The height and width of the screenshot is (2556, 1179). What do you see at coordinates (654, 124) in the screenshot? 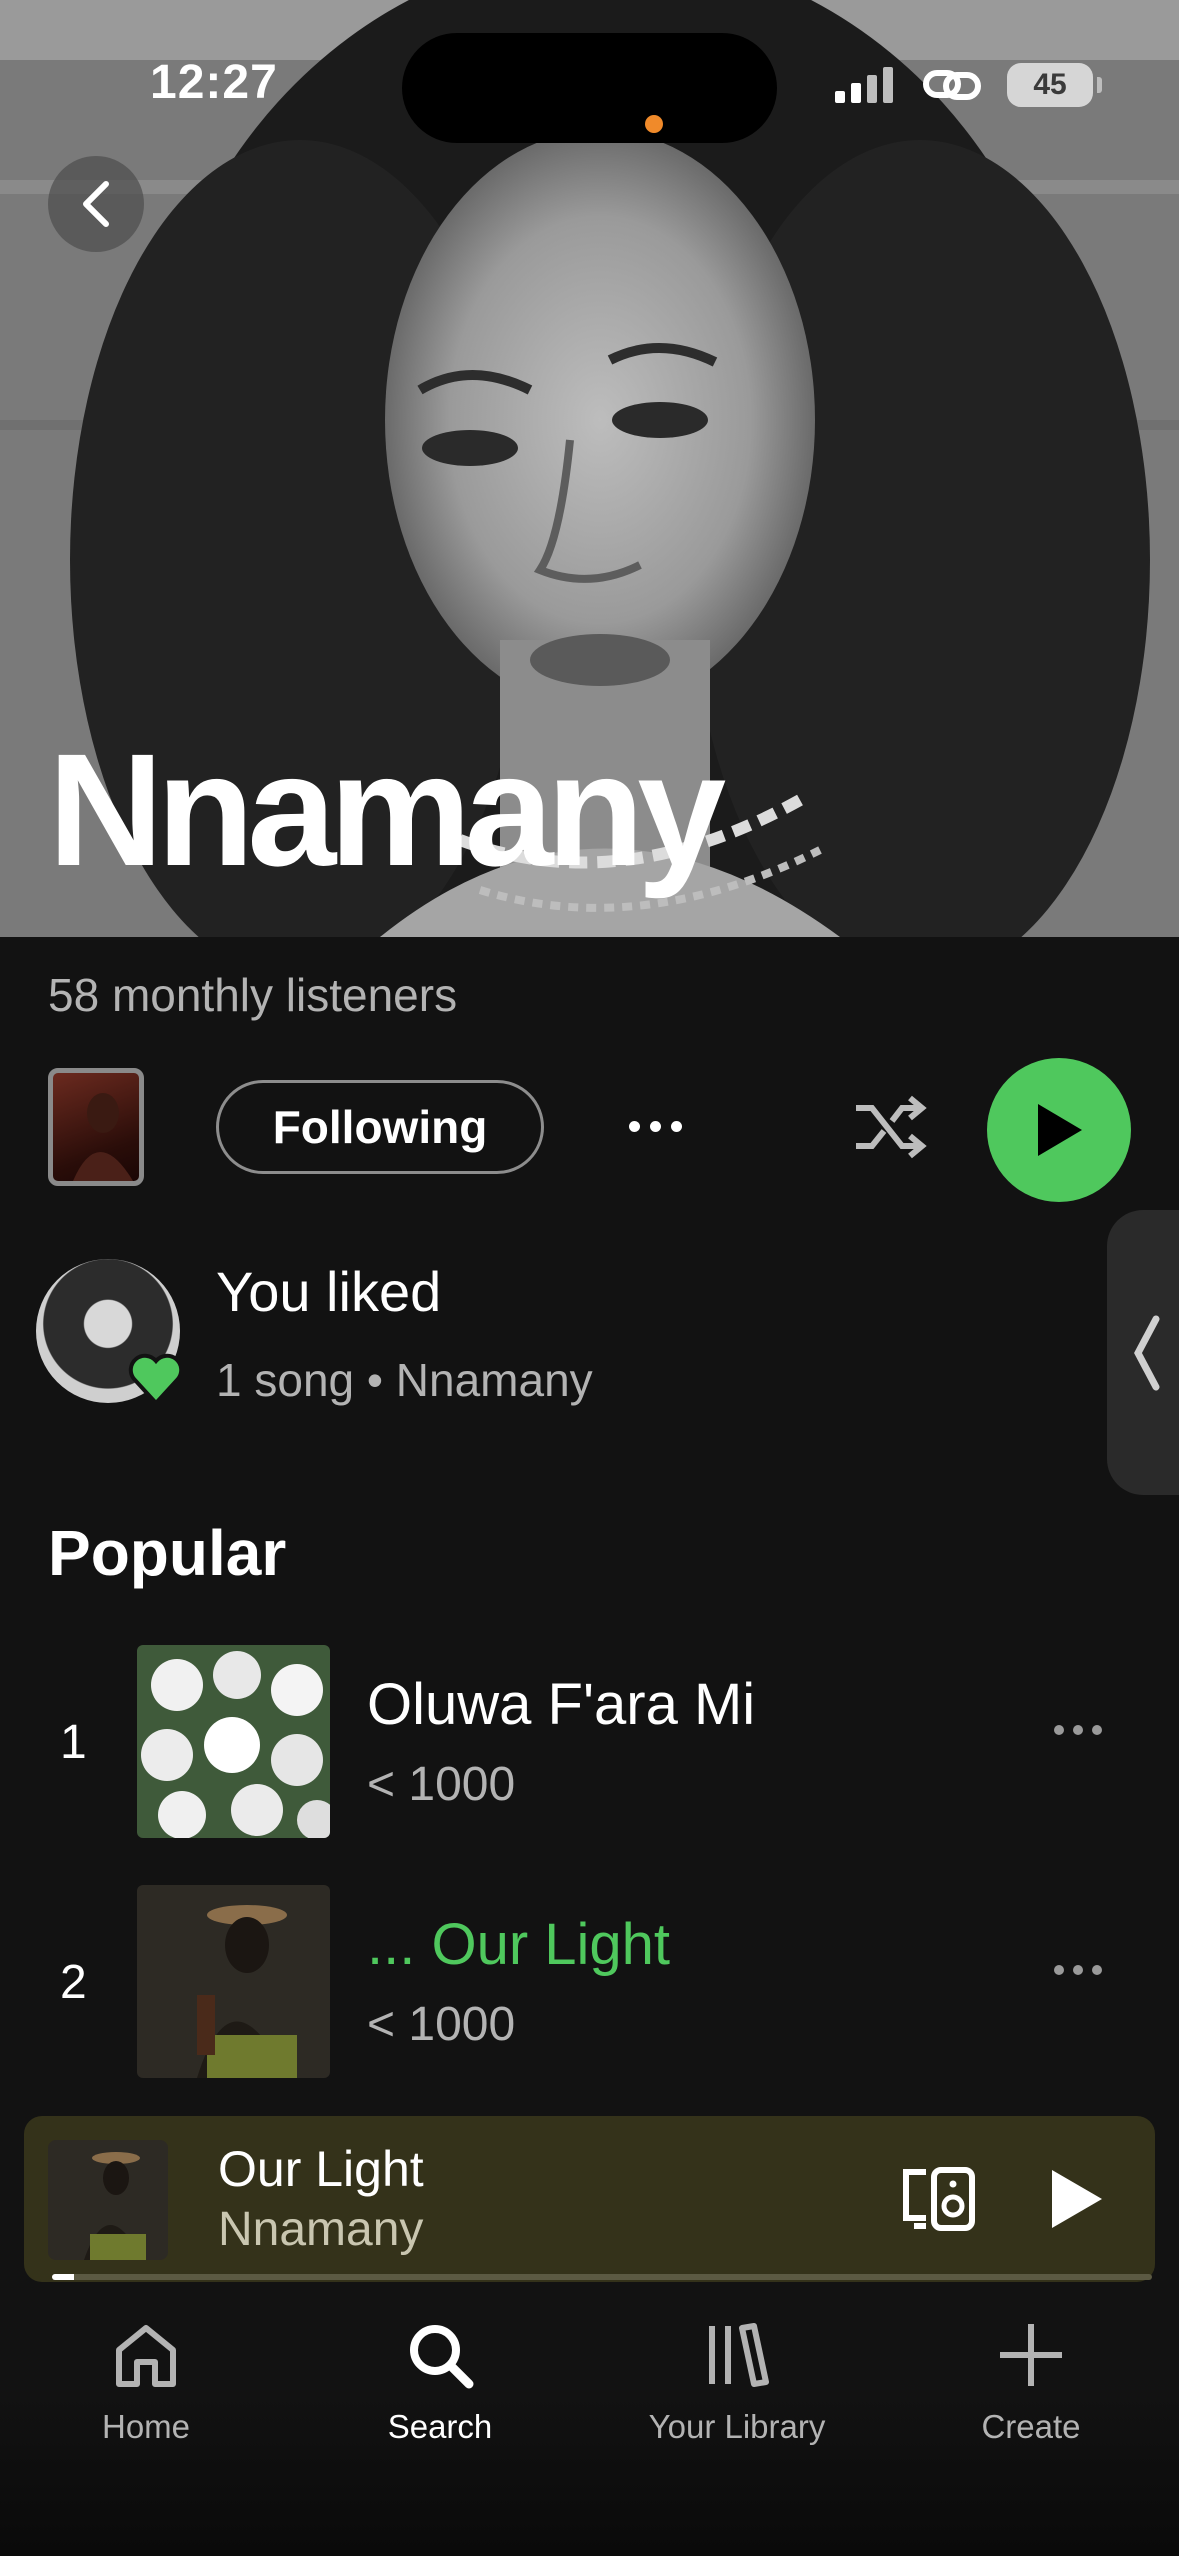
I see `privacy-indicator-dot` at bounding box center [654, 124].